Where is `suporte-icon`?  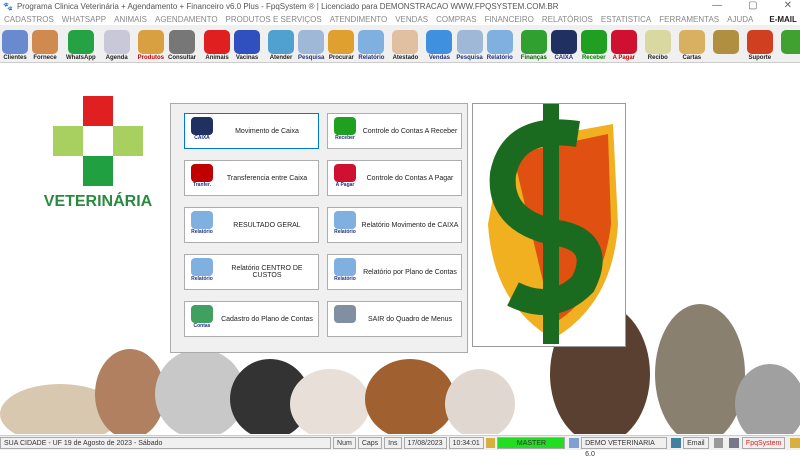
suporte-icon is located at coordinates (759, 42).